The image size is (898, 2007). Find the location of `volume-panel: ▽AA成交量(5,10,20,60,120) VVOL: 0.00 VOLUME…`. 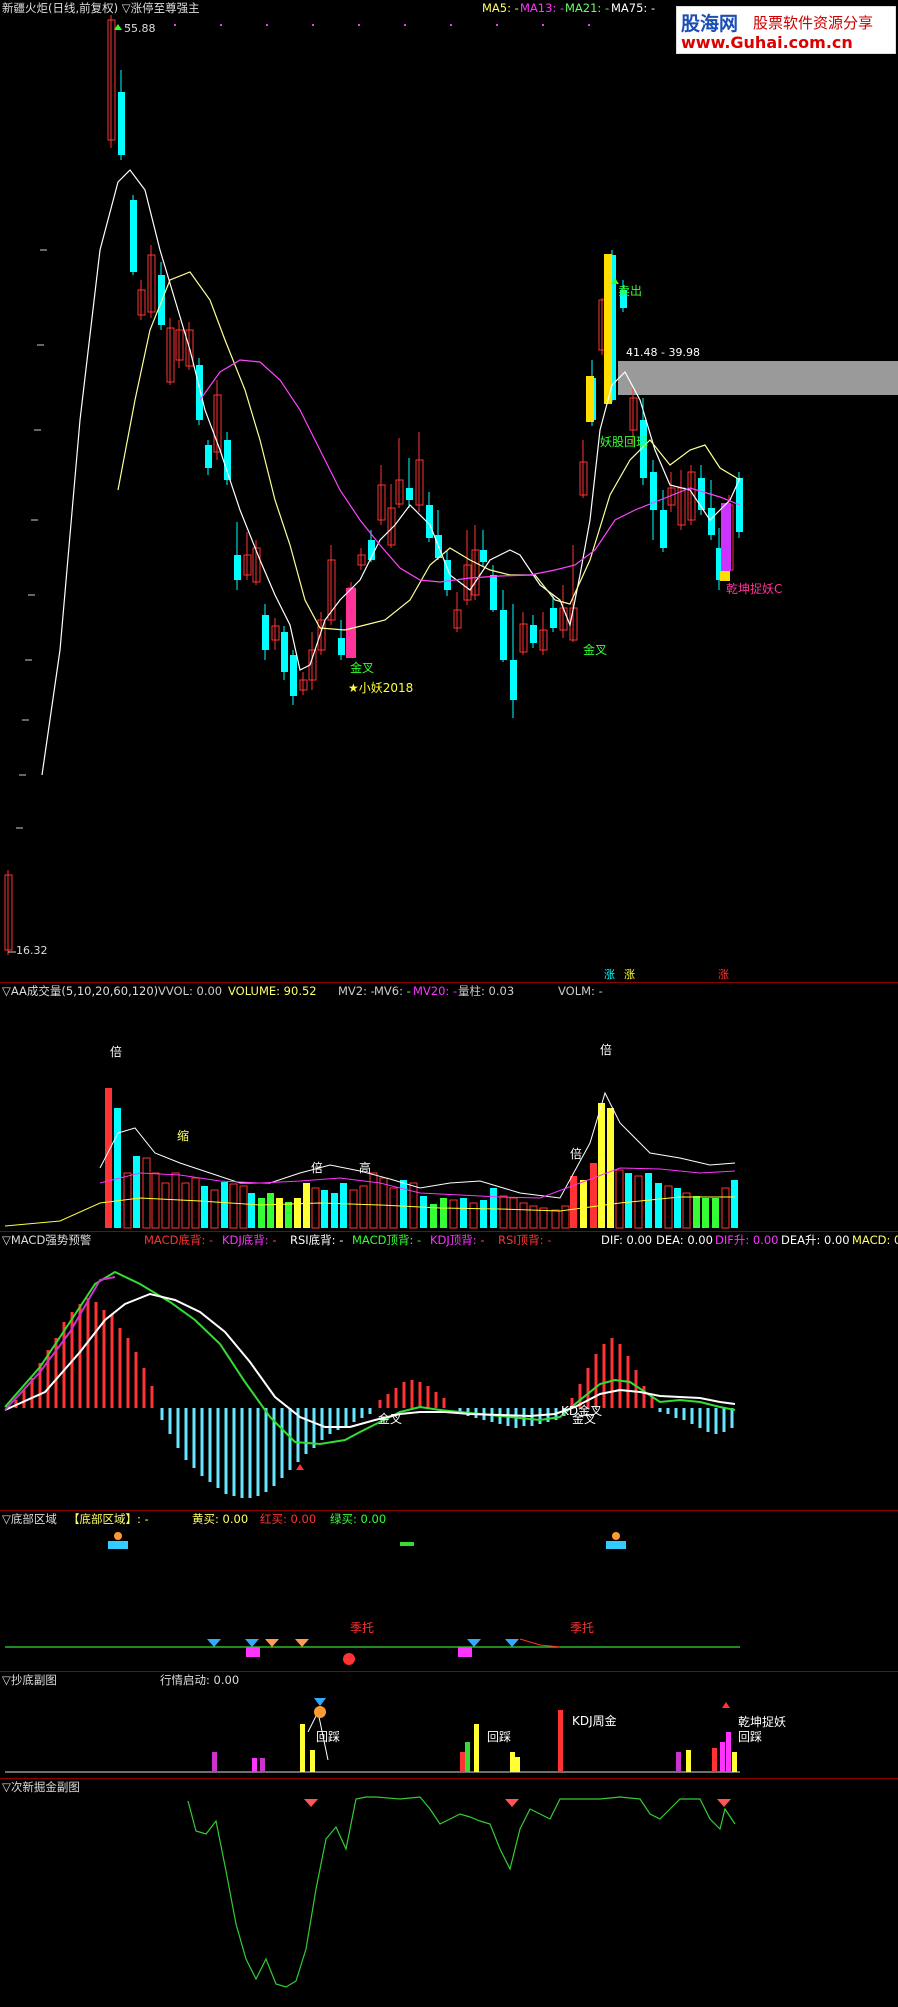

volume-panel: ▽AA成交量(5,10,20,60,120) VVOL: 0.00 VOLUME… is located at coordinates (449, 1107).